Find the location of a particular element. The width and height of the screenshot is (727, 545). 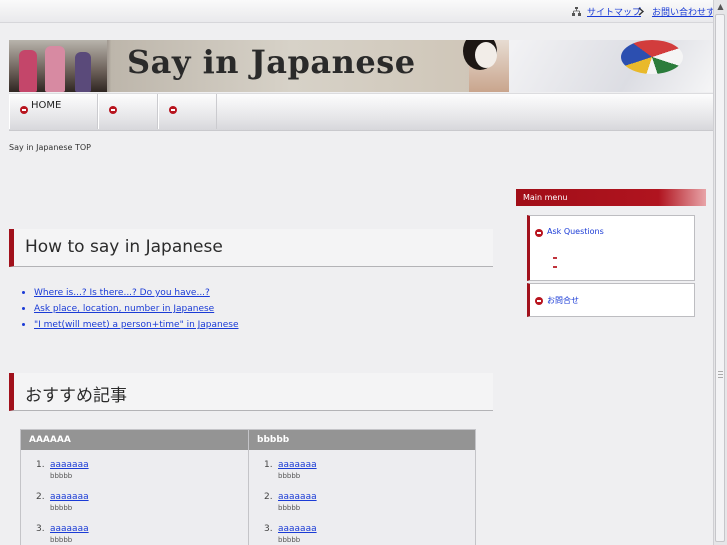

column-header: bbbbb is located at coordinates (362, 440).